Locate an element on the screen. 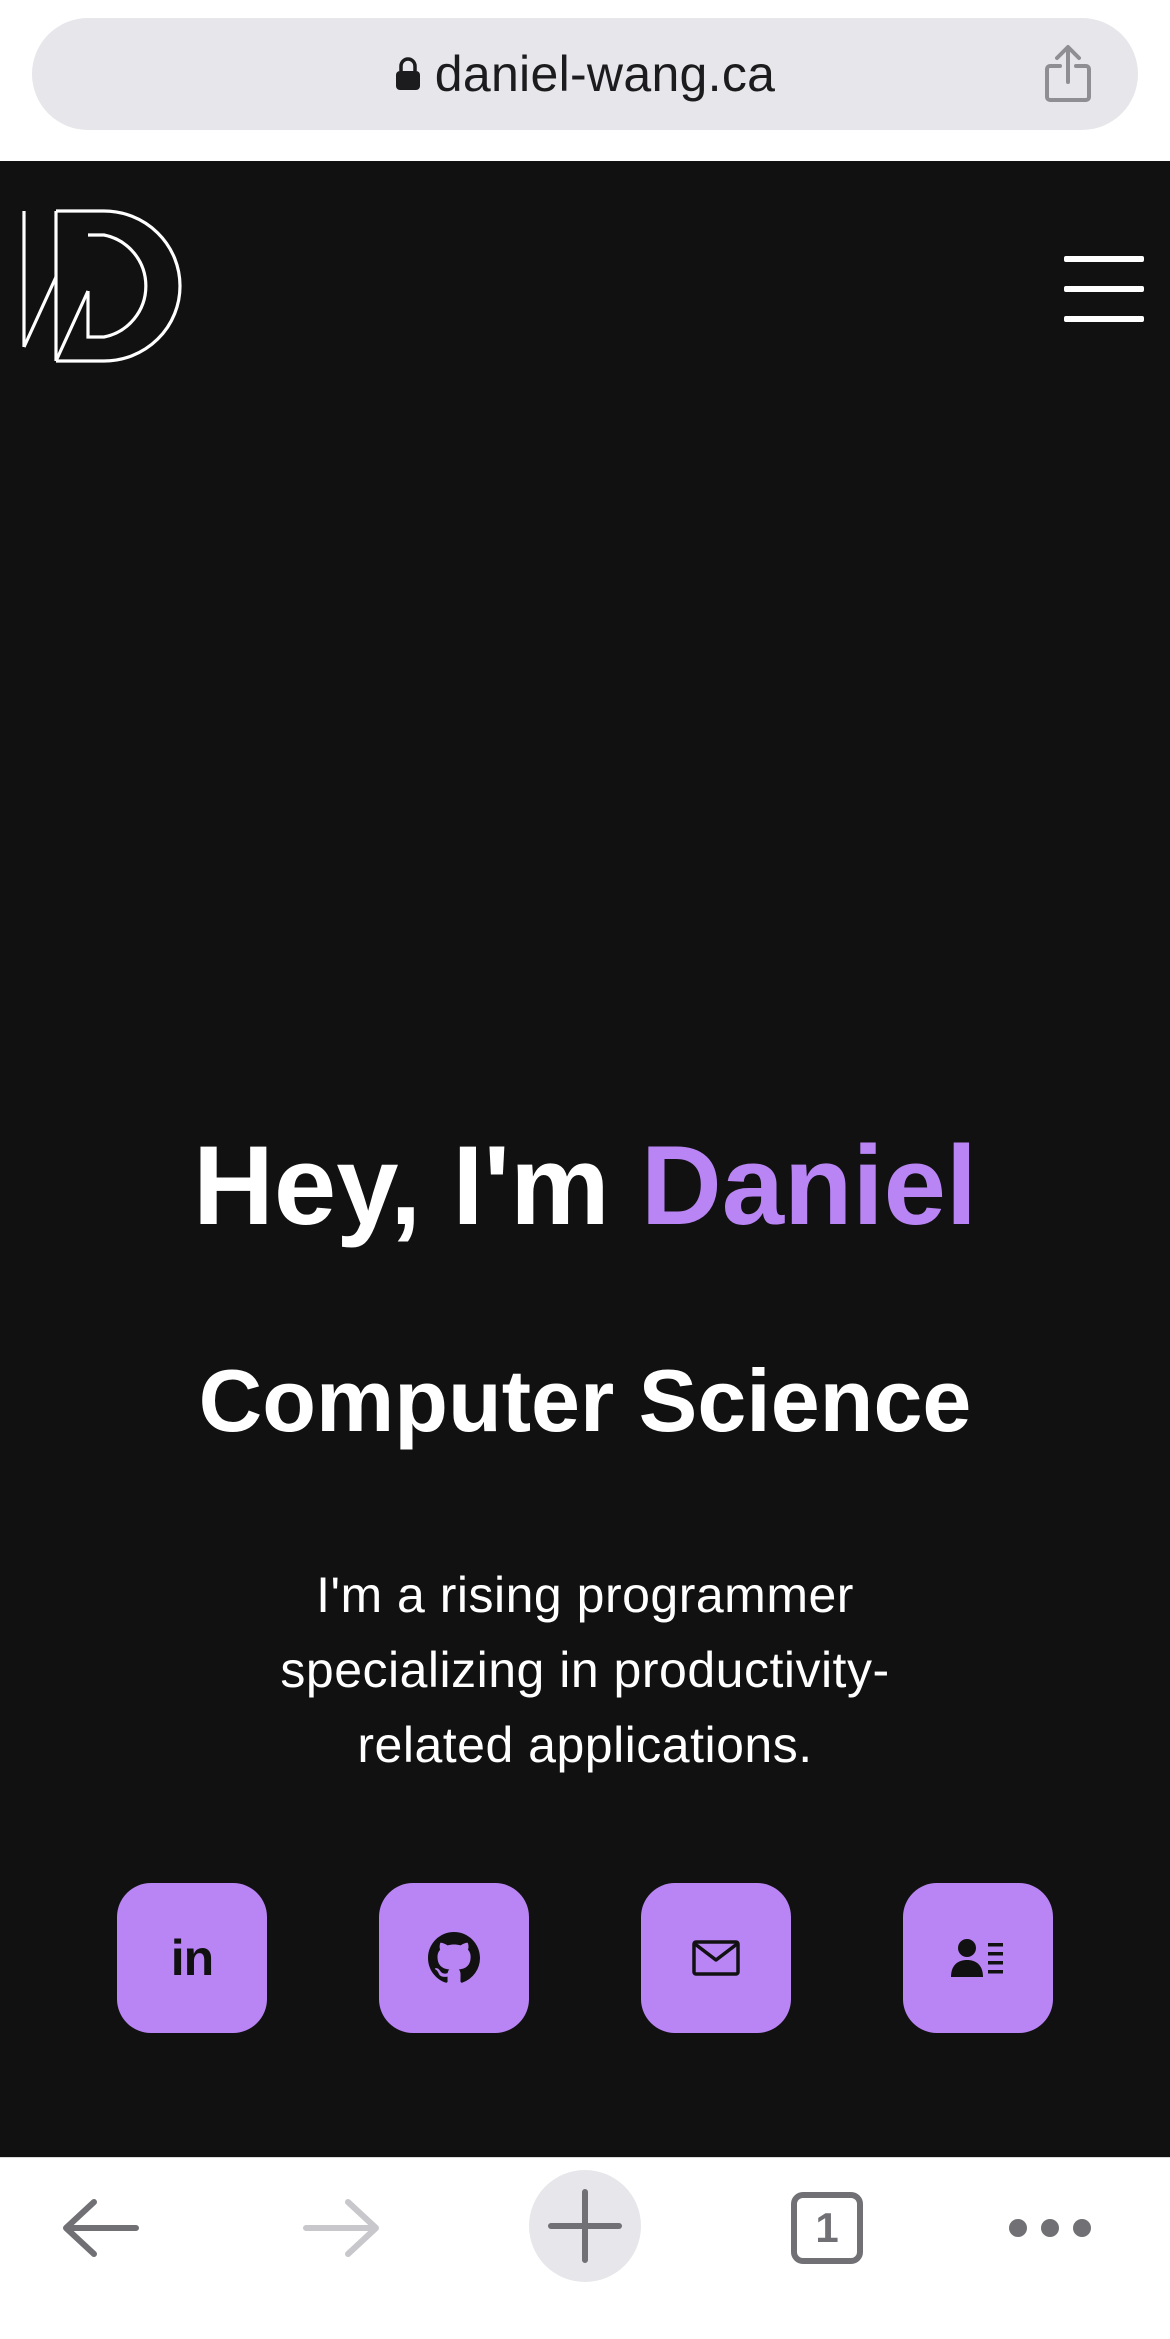 This screenshot has height=2339, width=1170. email-button is located at coordinates (716, 1958).